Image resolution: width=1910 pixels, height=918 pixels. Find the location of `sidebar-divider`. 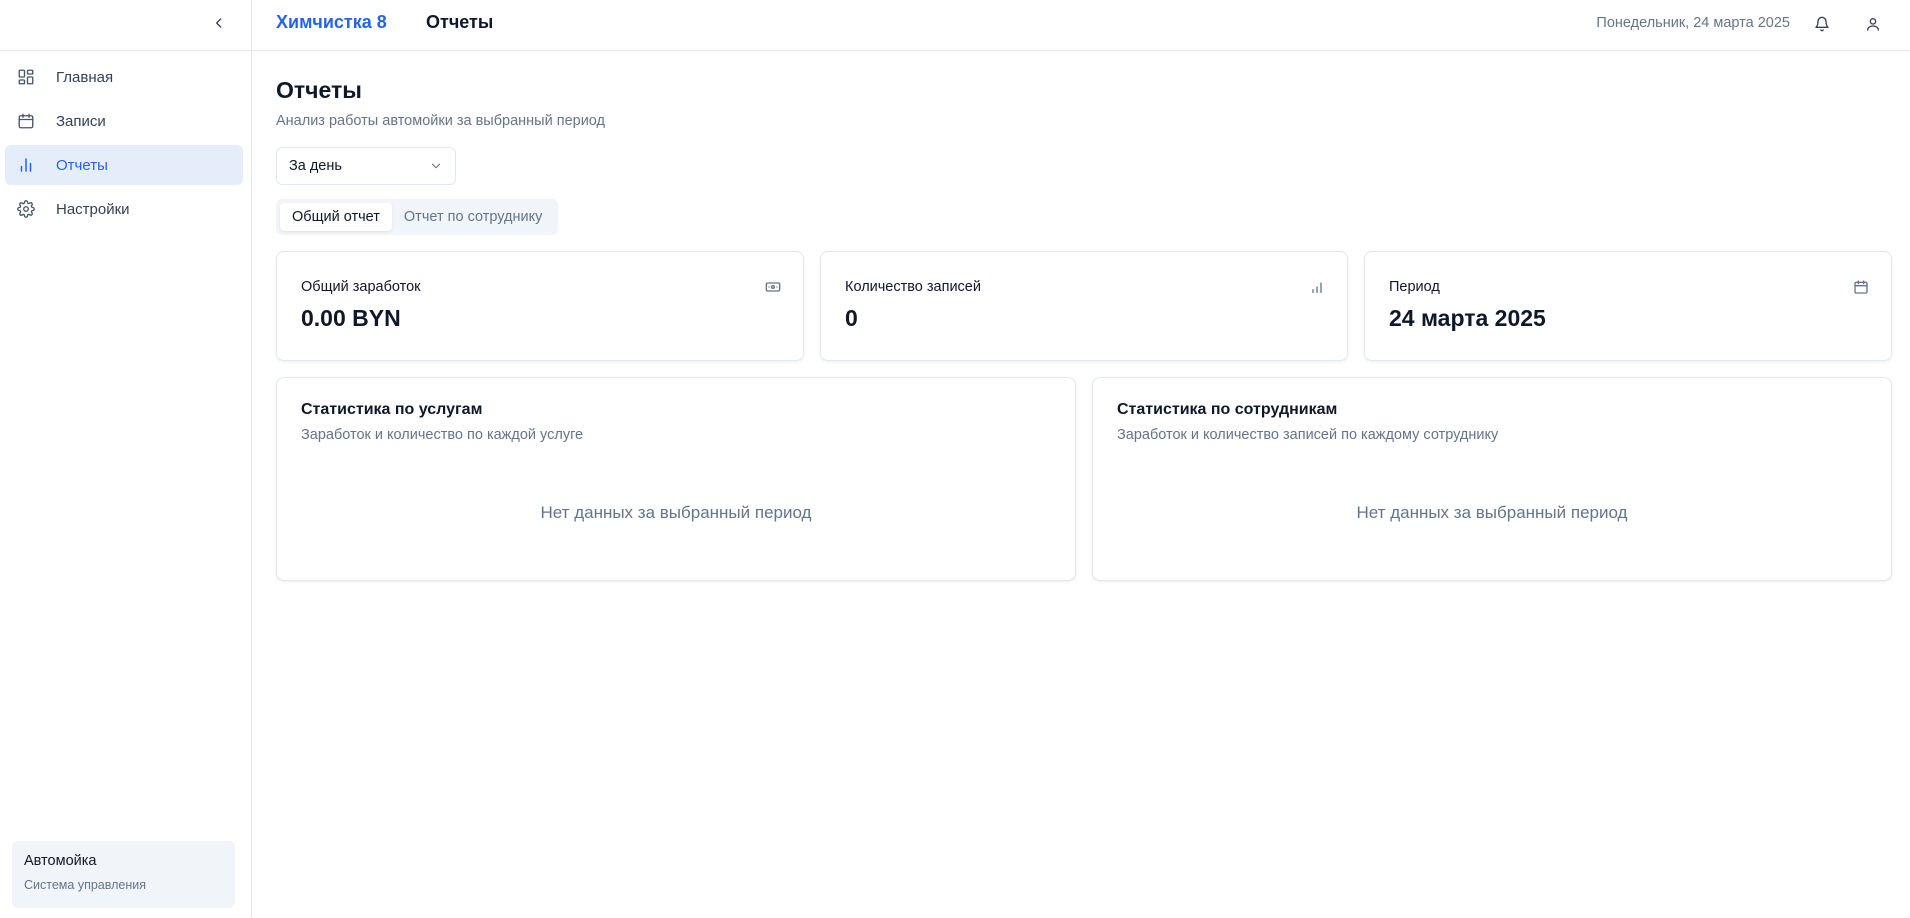

sidebar-divider is located at coordinates (126, 50).